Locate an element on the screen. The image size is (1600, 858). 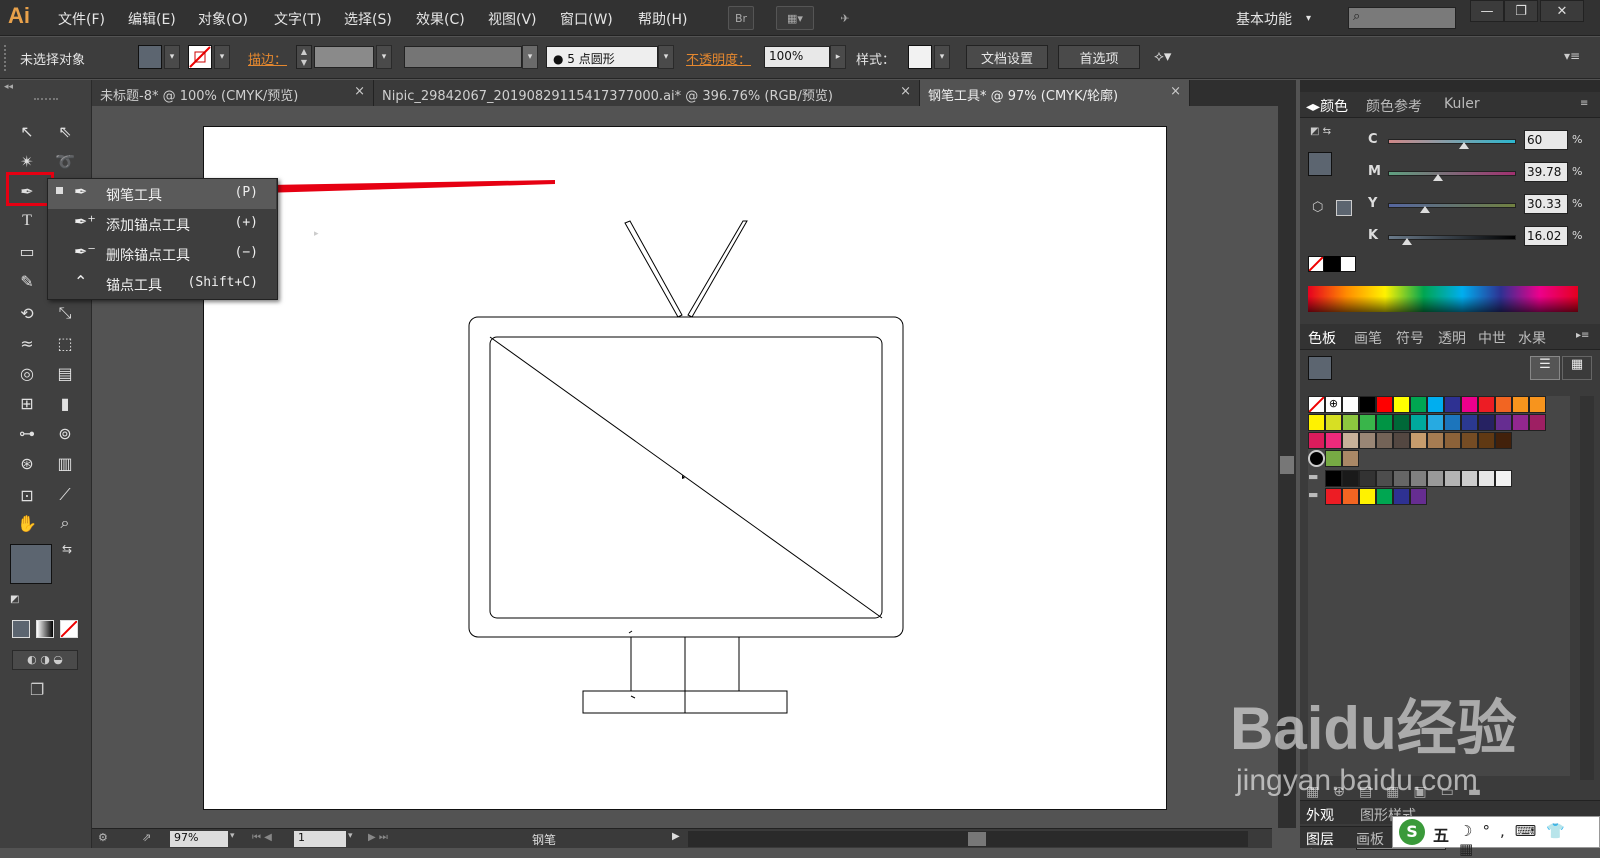
tab-color: ◂▸颜色 is located at coordinates (1327, 106).